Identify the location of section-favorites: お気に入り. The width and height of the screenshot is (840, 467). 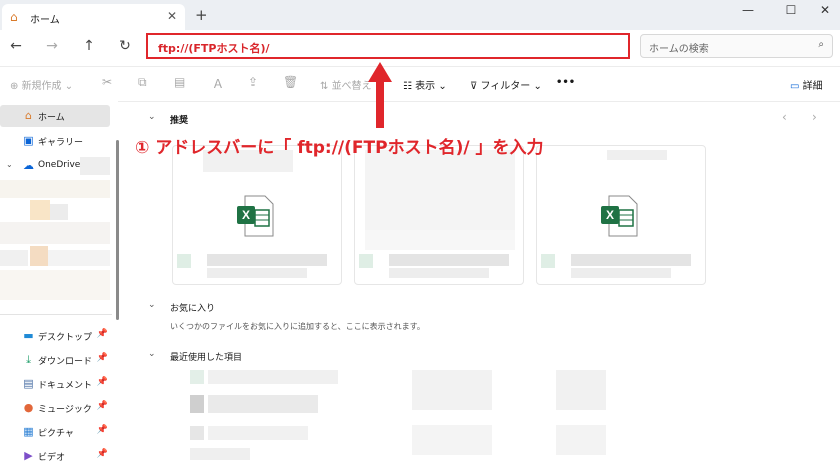
(193, 309).